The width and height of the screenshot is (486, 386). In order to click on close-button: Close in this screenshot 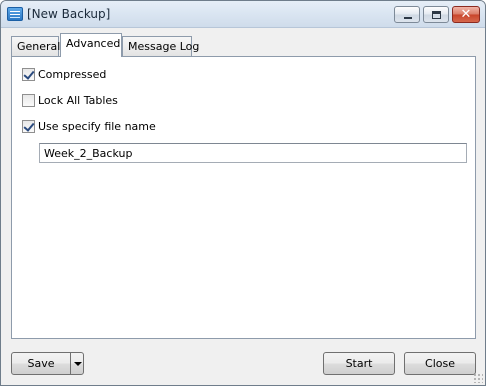, I will do `click(440, 363)`.